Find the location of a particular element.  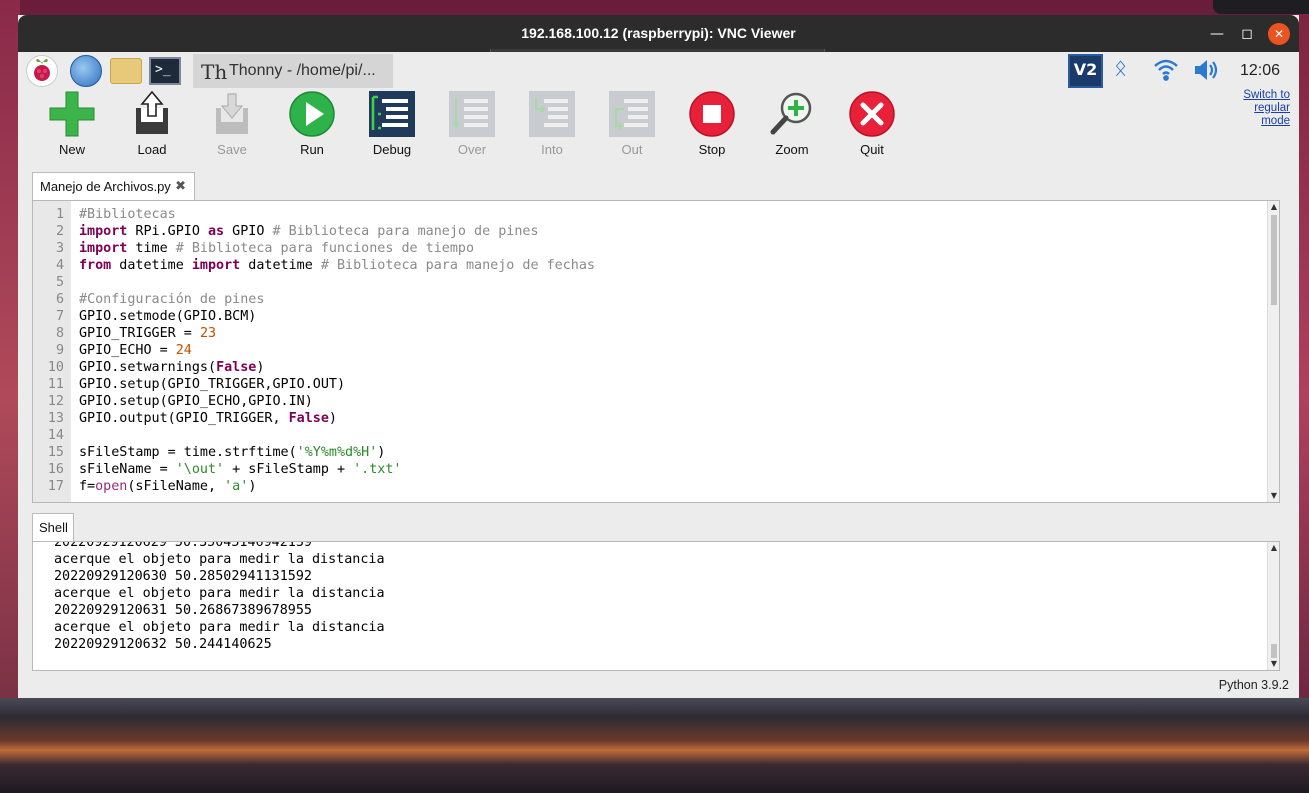

wifi-icon is located at coordinates (1166, 69).